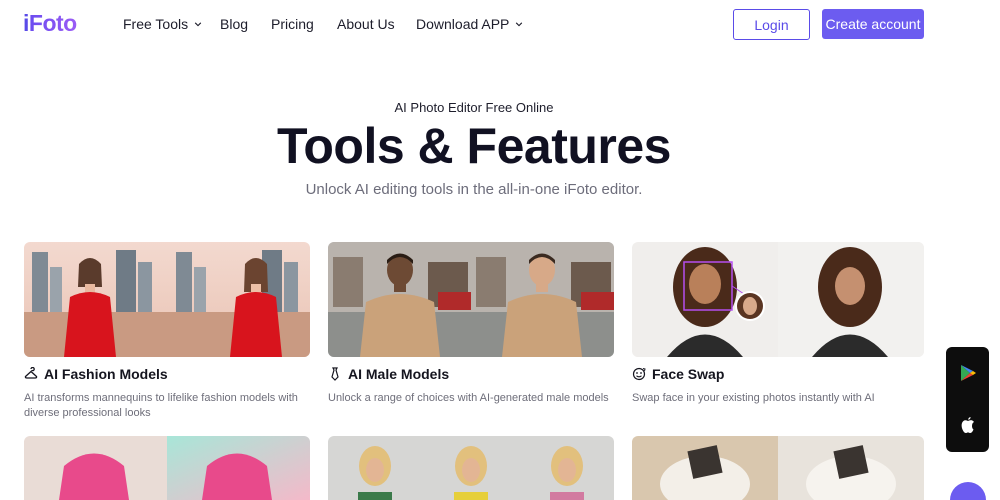  I want to click on chat-widget-button, so click(968, 491).